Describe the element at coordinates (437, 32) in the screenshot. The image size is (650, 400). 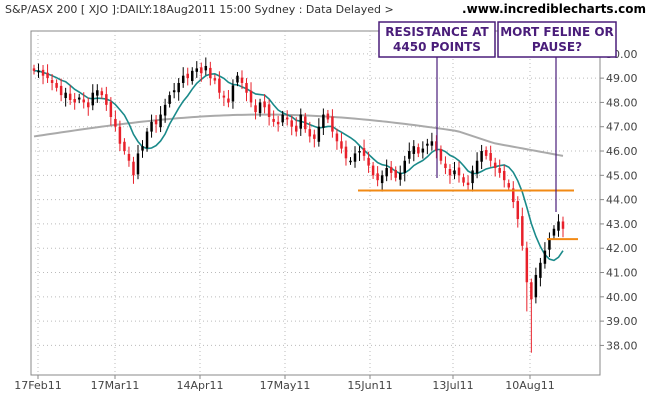
I see `annotation-text: RESISTANCE AT` at that location.